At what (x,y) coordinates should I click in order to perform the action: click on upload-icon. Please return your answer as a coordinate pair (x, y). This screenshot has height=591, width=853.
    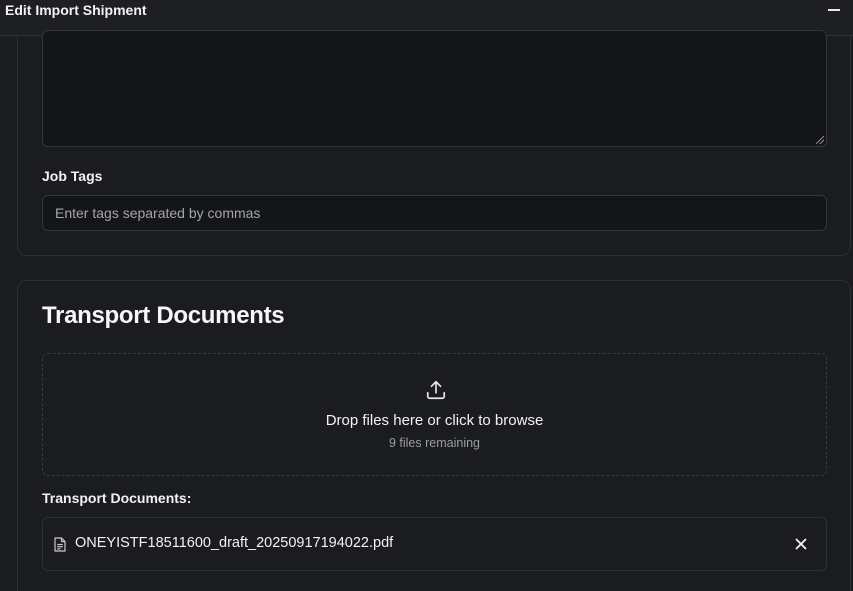
    Looking at the image, I should click on (436, 390).